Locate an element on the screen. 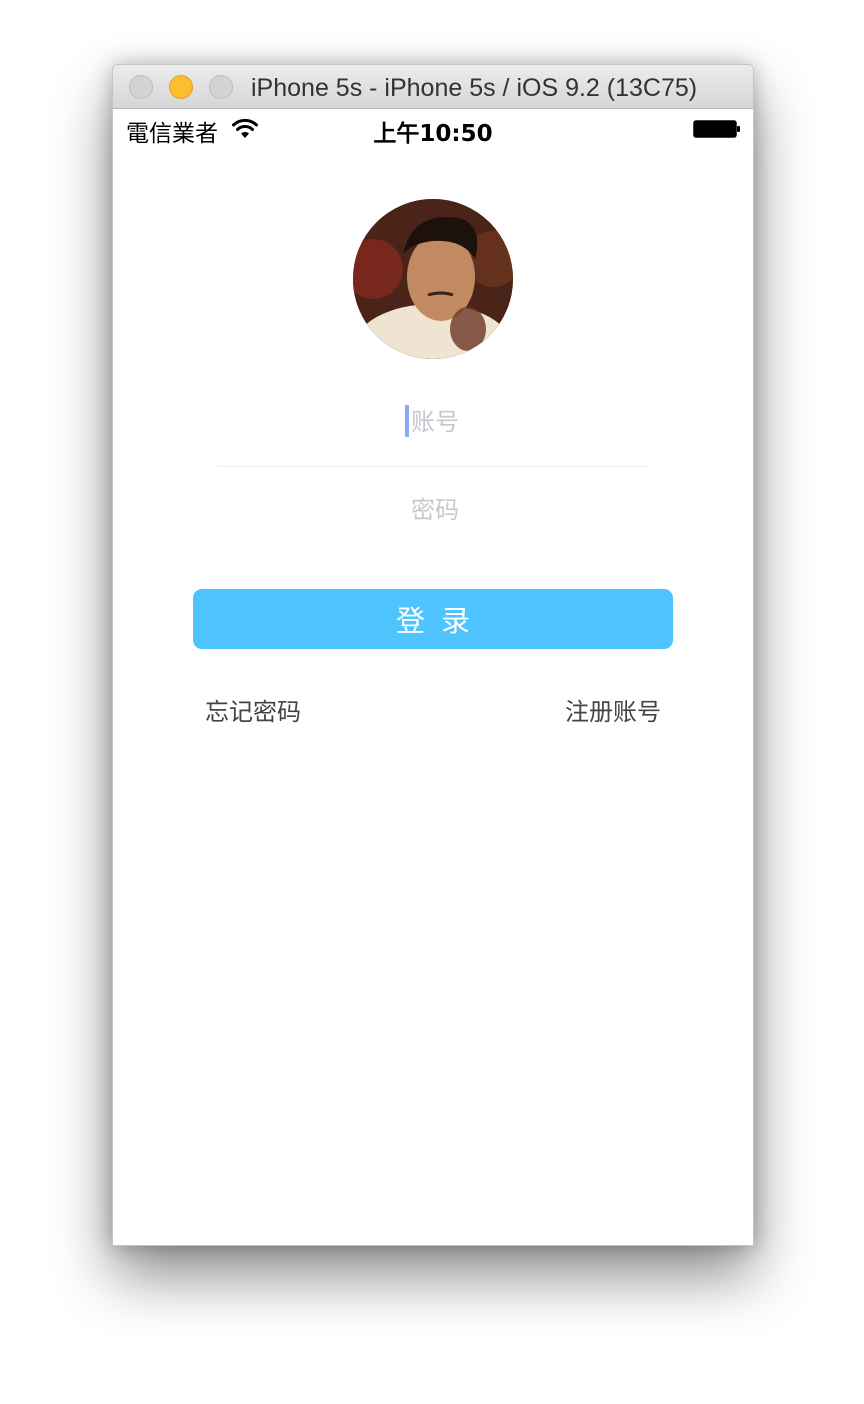  account-field-row is located at coordinates (435, 422).